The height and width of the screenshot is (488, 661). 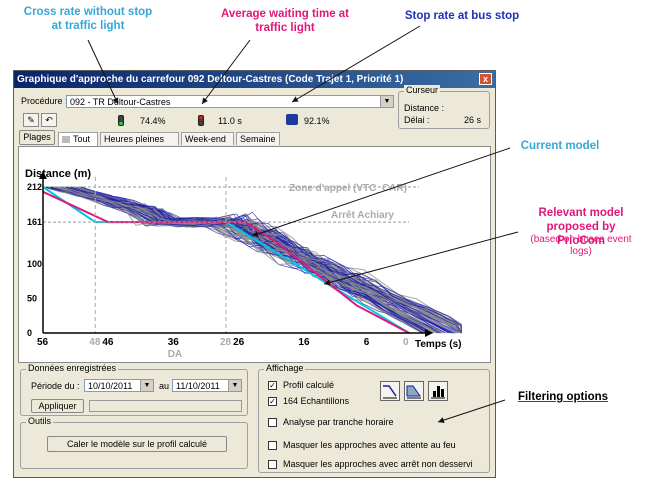 What do you see at coordinates (57, 406) in the screenshot?
I see `apply-button: Appliquer` at bounding box center [57, 406].